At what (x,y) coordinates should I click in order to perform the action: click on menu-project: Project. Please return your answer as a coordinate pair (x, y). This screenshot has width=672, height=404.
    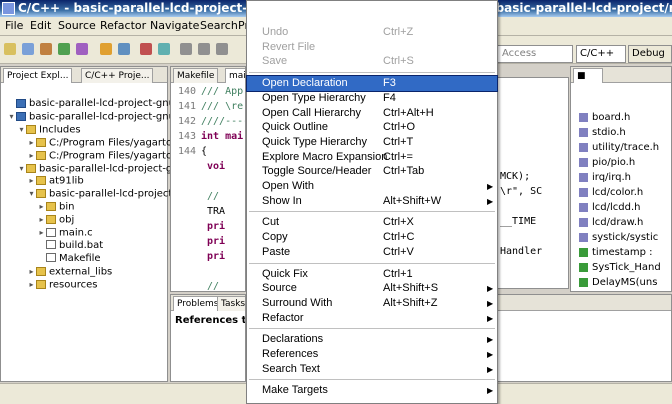
    Looking at the image, I should click on (242, 25).